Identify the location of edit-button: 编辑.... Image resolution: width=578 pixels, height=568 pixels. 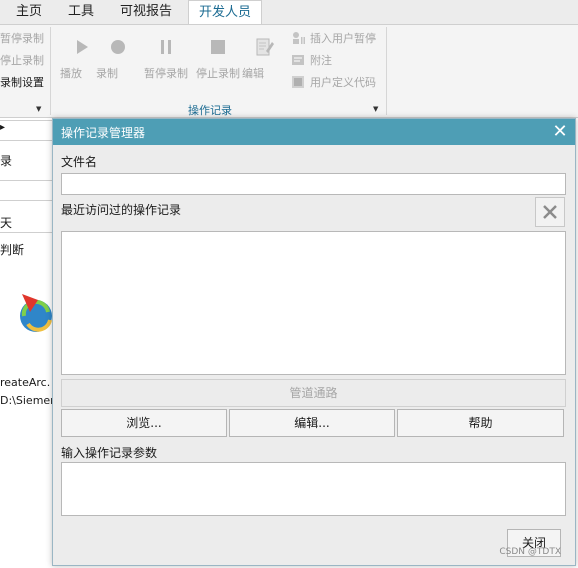
(312, 423).